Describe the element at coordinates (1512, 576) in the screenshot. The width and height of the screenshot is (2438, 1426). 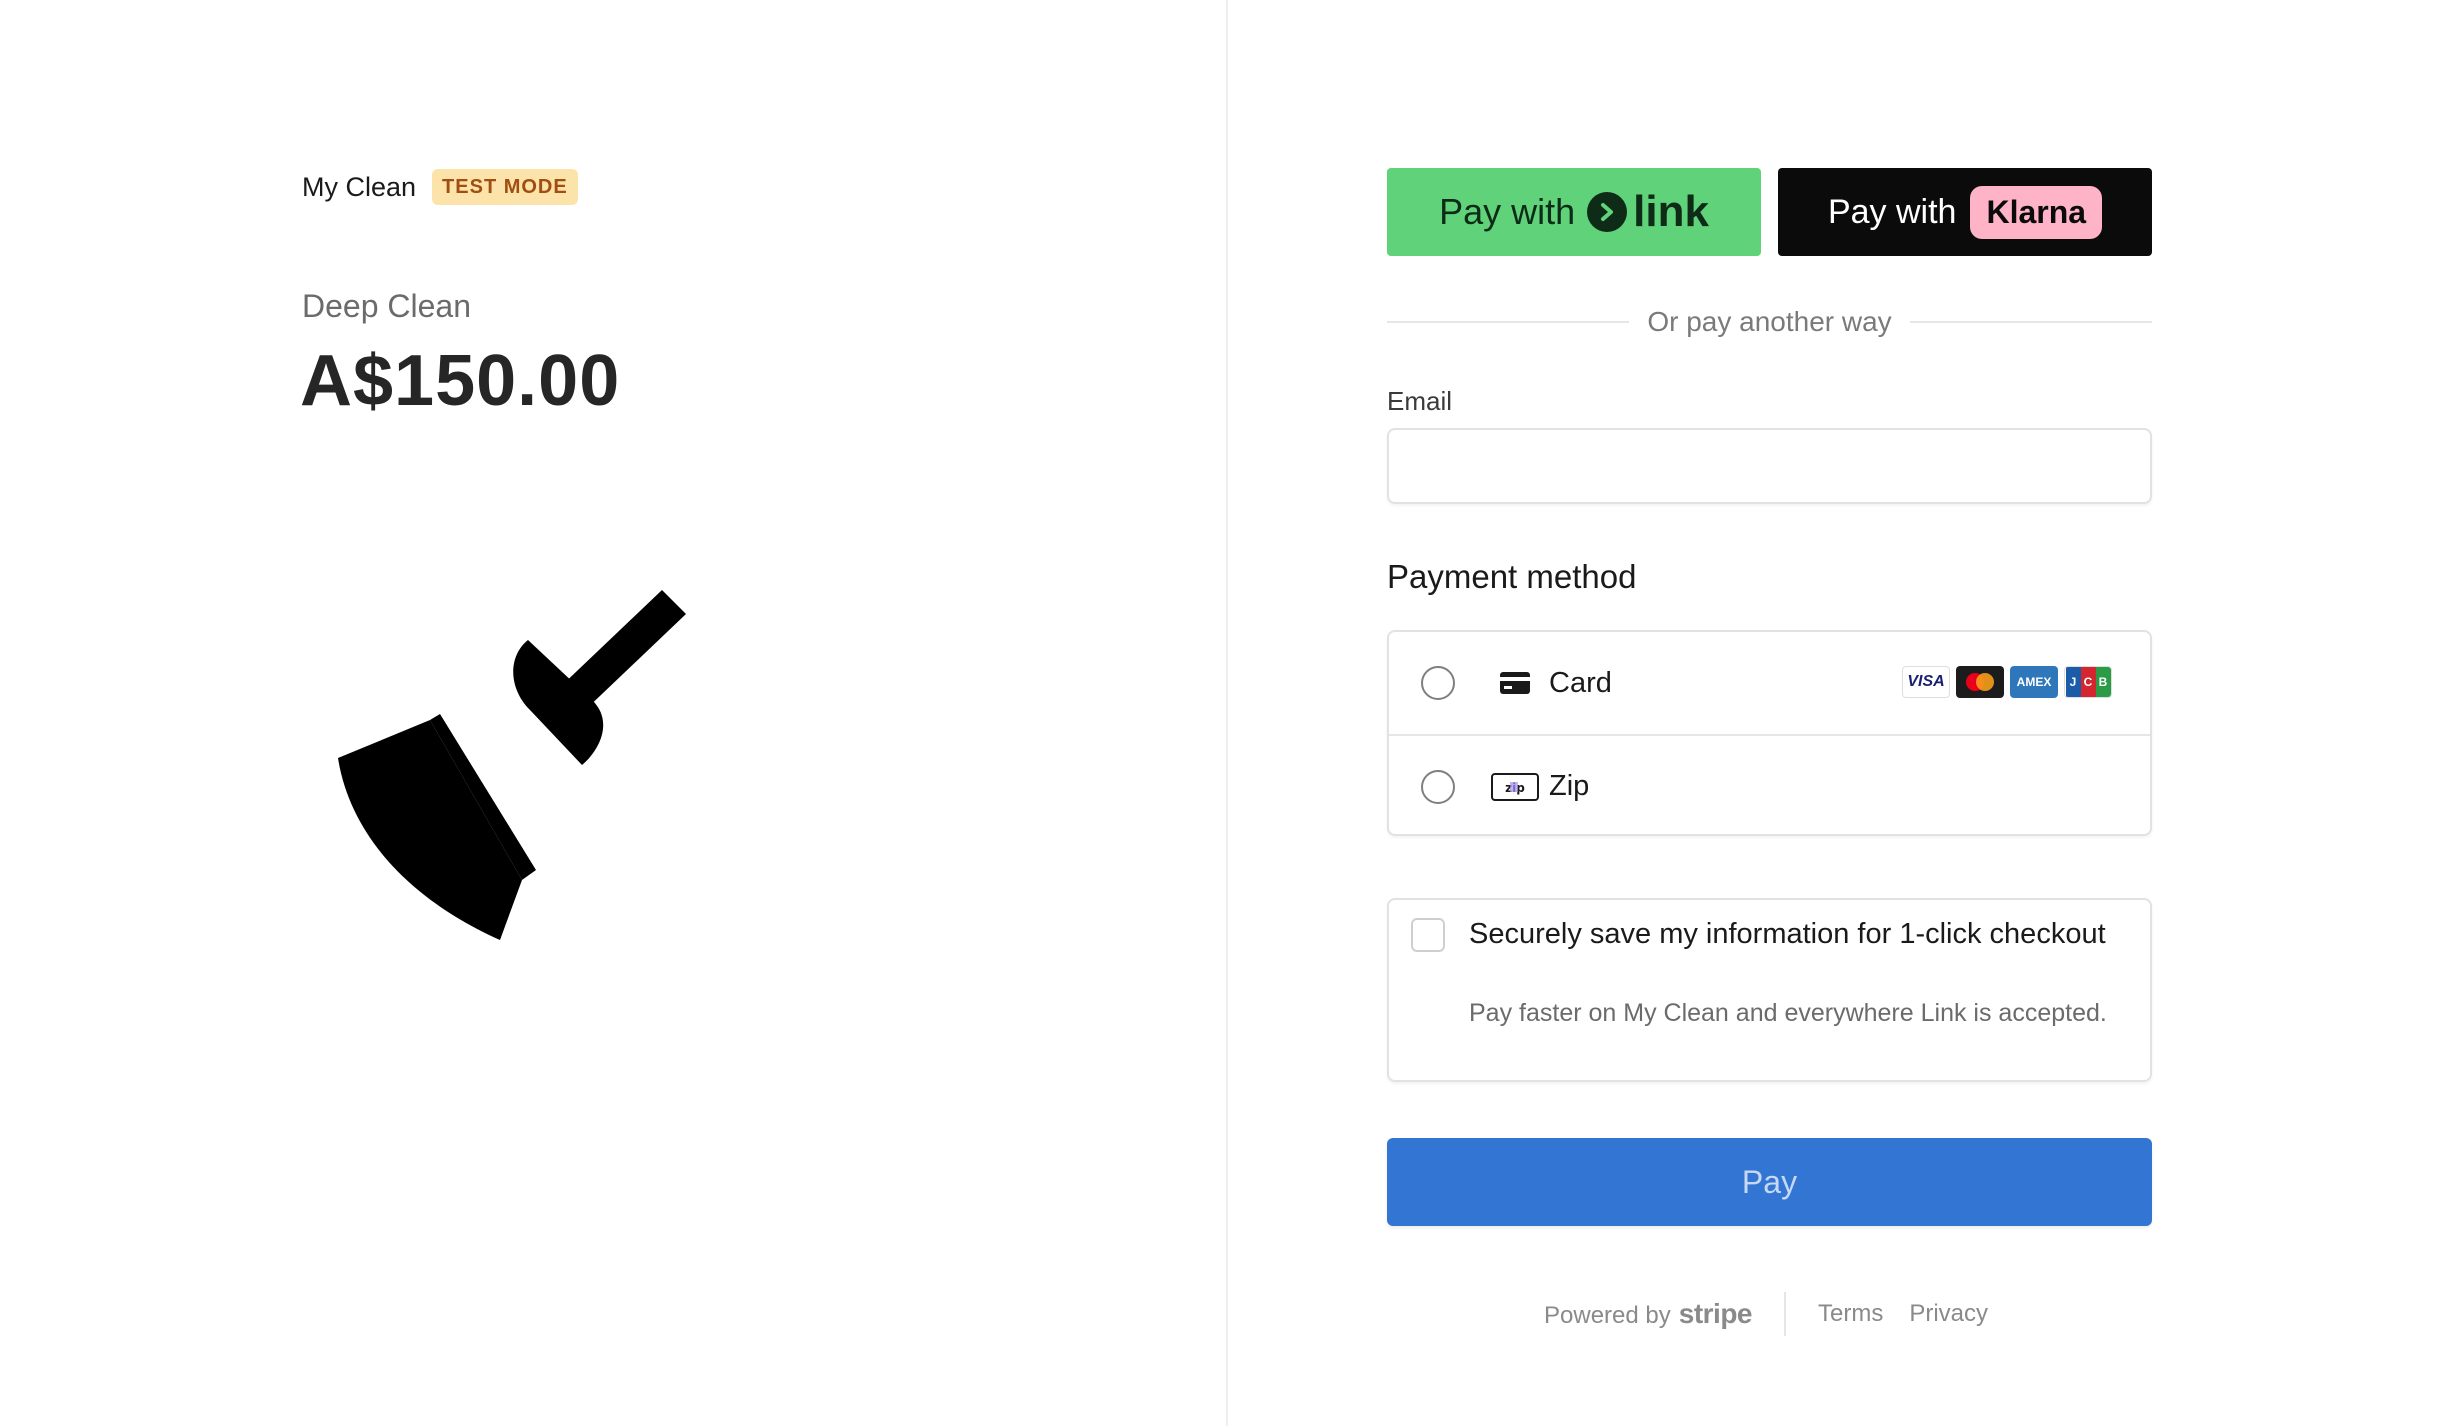
I see `payment-method-heading: Payment method` at that location.